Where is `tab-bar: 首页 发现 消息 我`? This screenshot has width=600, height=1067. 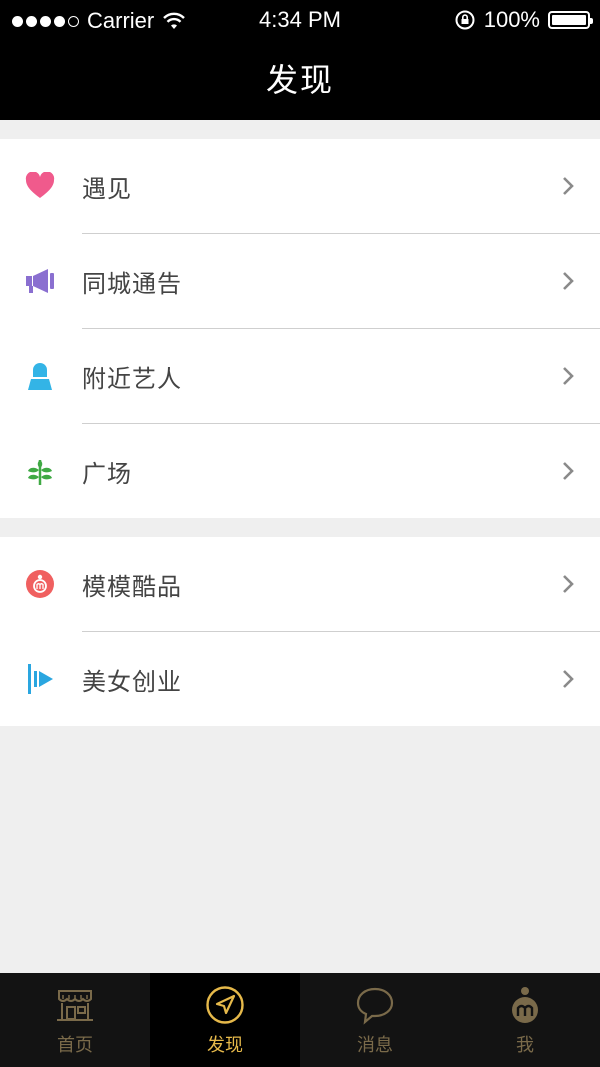 tab-bar: 首页 发现 消息 我 is located at coordinates (300, 1020).